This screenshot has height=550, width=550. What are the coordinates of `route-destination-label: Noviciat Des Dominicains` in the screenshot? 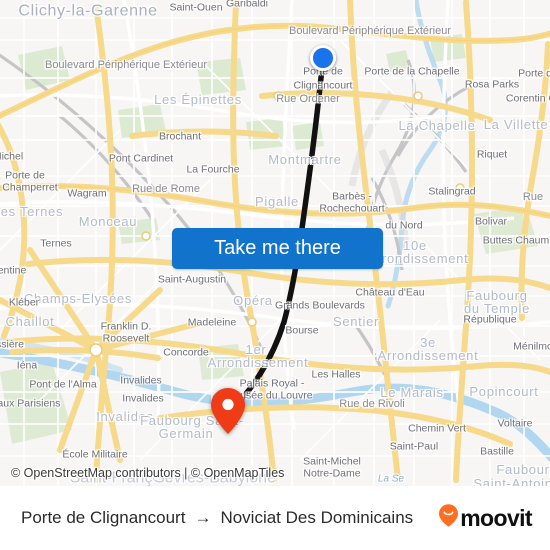 It's located at (317, 517).